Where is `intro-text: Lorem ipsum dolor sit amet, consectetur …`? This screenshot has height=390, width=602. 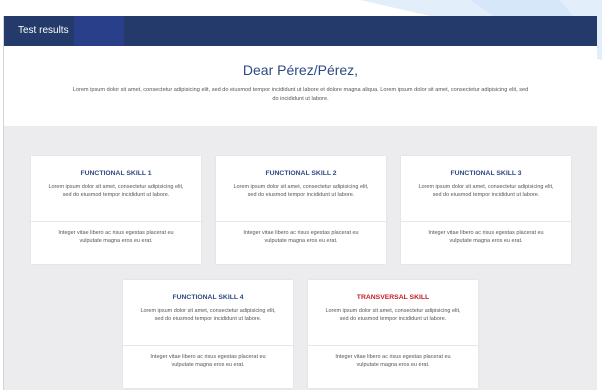
intro-text: Lorem ipsum dolor sit amet, consectetur … is located at coordinates (300, 94).